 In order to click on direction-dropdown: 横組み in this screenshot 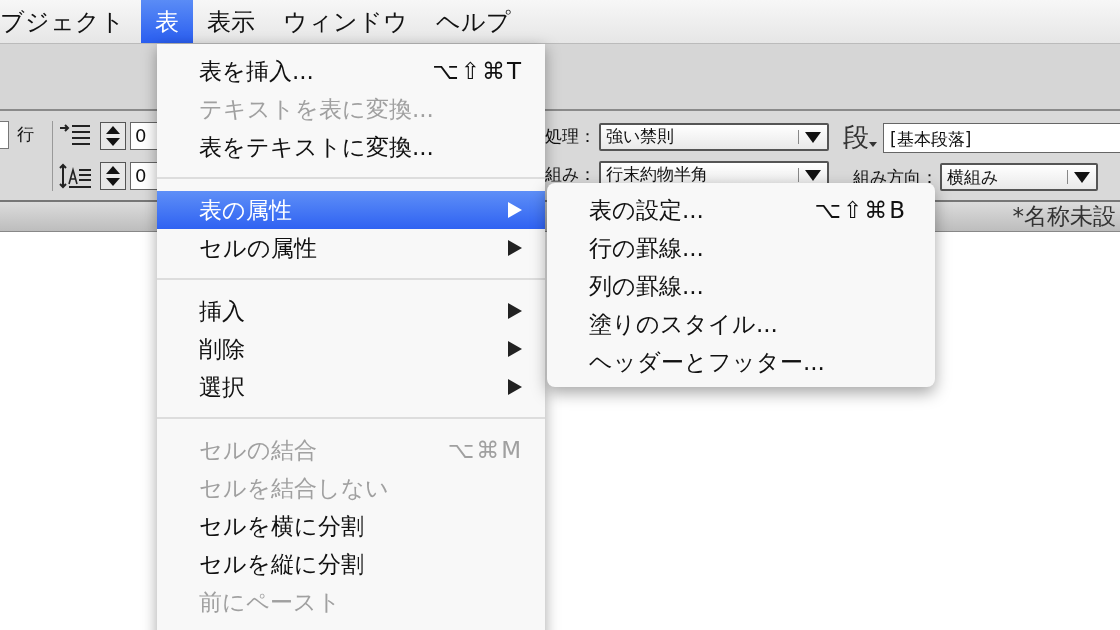, I will do `click(1019, 177)`.